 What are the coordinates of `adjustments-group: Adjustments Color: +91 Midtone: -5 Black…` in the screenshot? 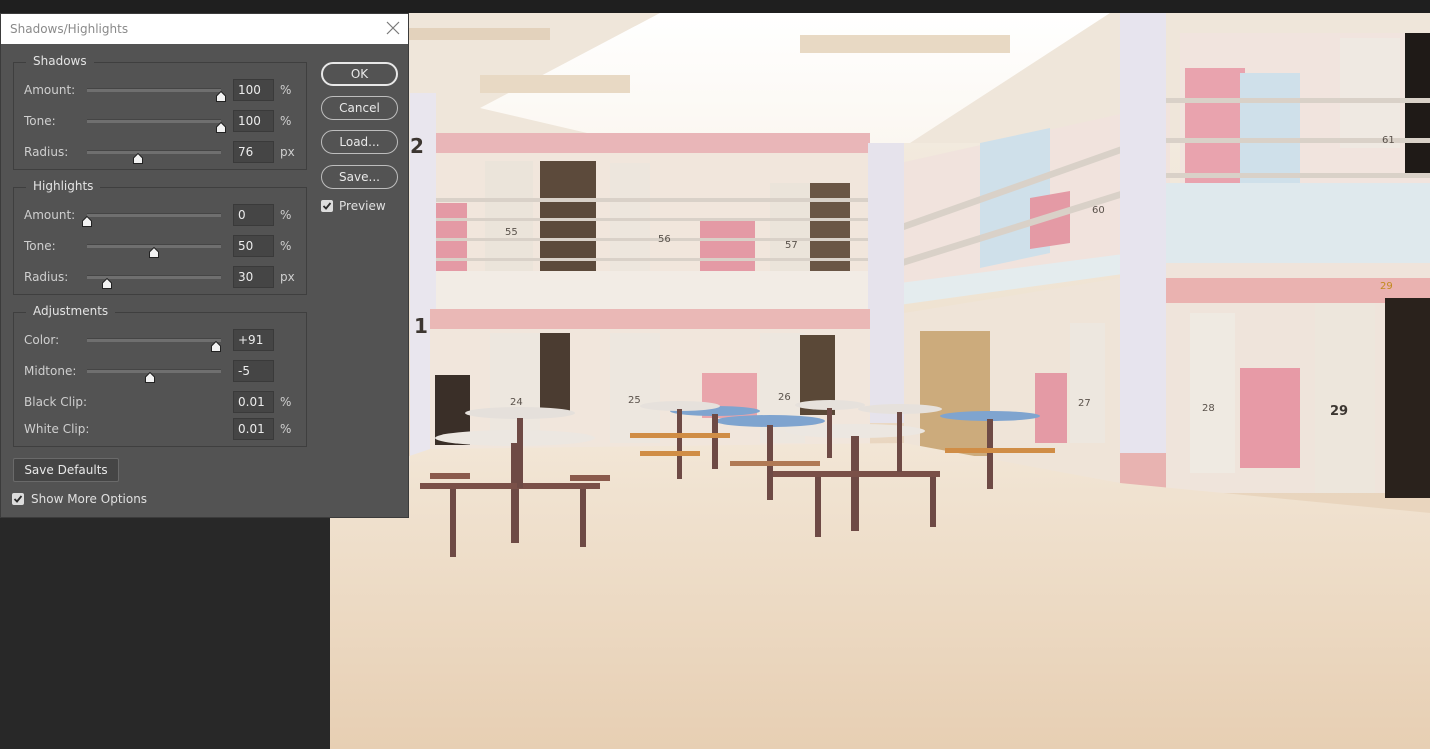 It's located at (160, 375).